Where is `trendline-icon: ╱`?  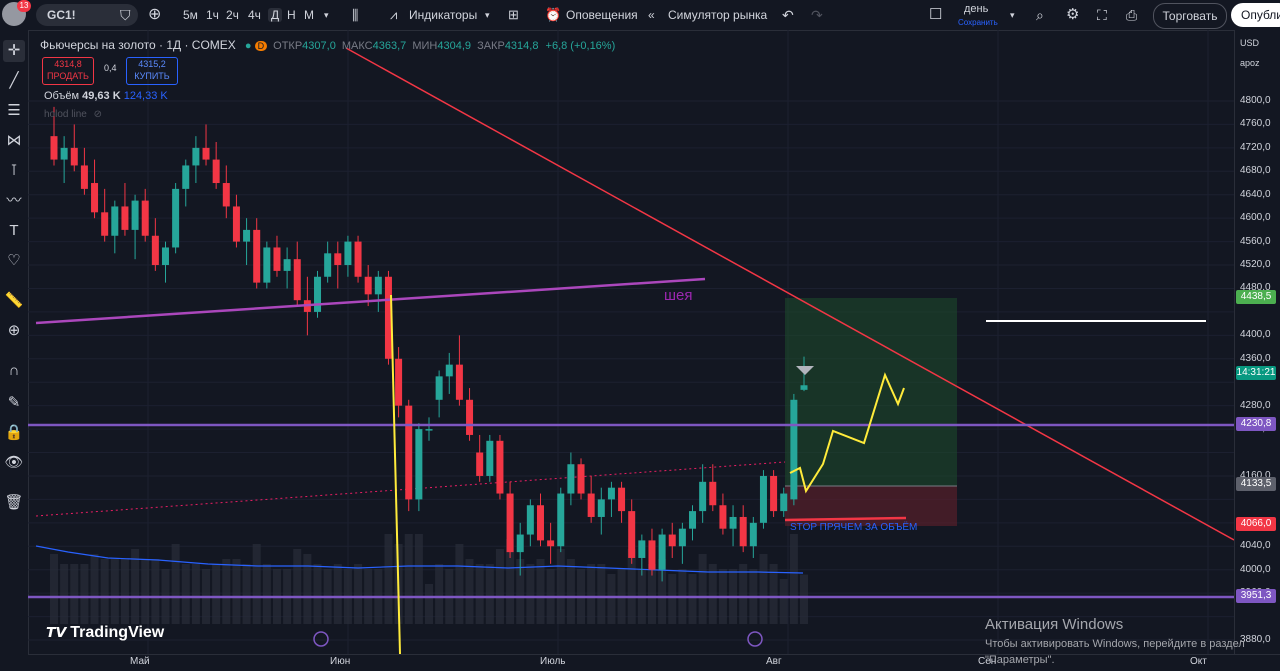
trendline-icon: ╱ is located at coordinates (14, 81).